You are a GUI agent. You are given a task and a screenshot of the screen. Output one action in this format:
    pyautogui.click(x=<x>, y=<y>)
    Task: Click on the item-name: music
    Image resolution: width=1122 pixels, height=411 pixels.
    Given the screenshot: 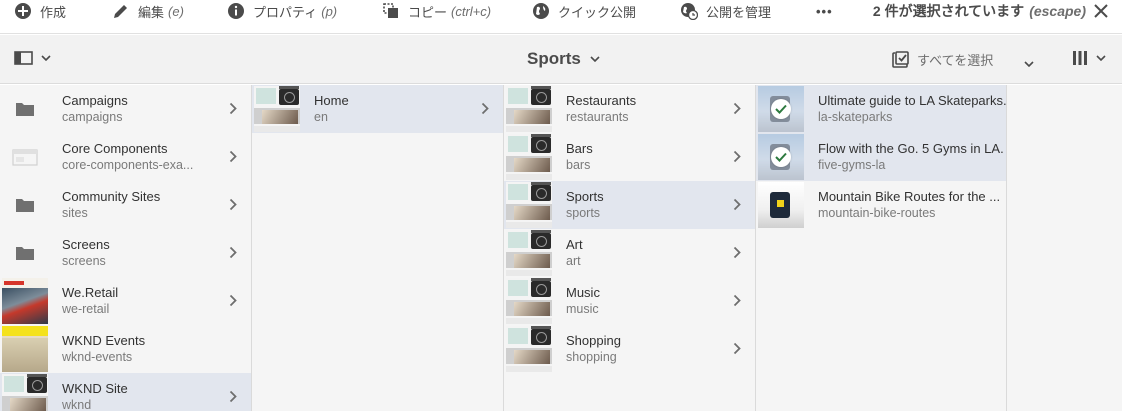 What is the action you would take?
    pyautogui.click(x=582, y=309)
    